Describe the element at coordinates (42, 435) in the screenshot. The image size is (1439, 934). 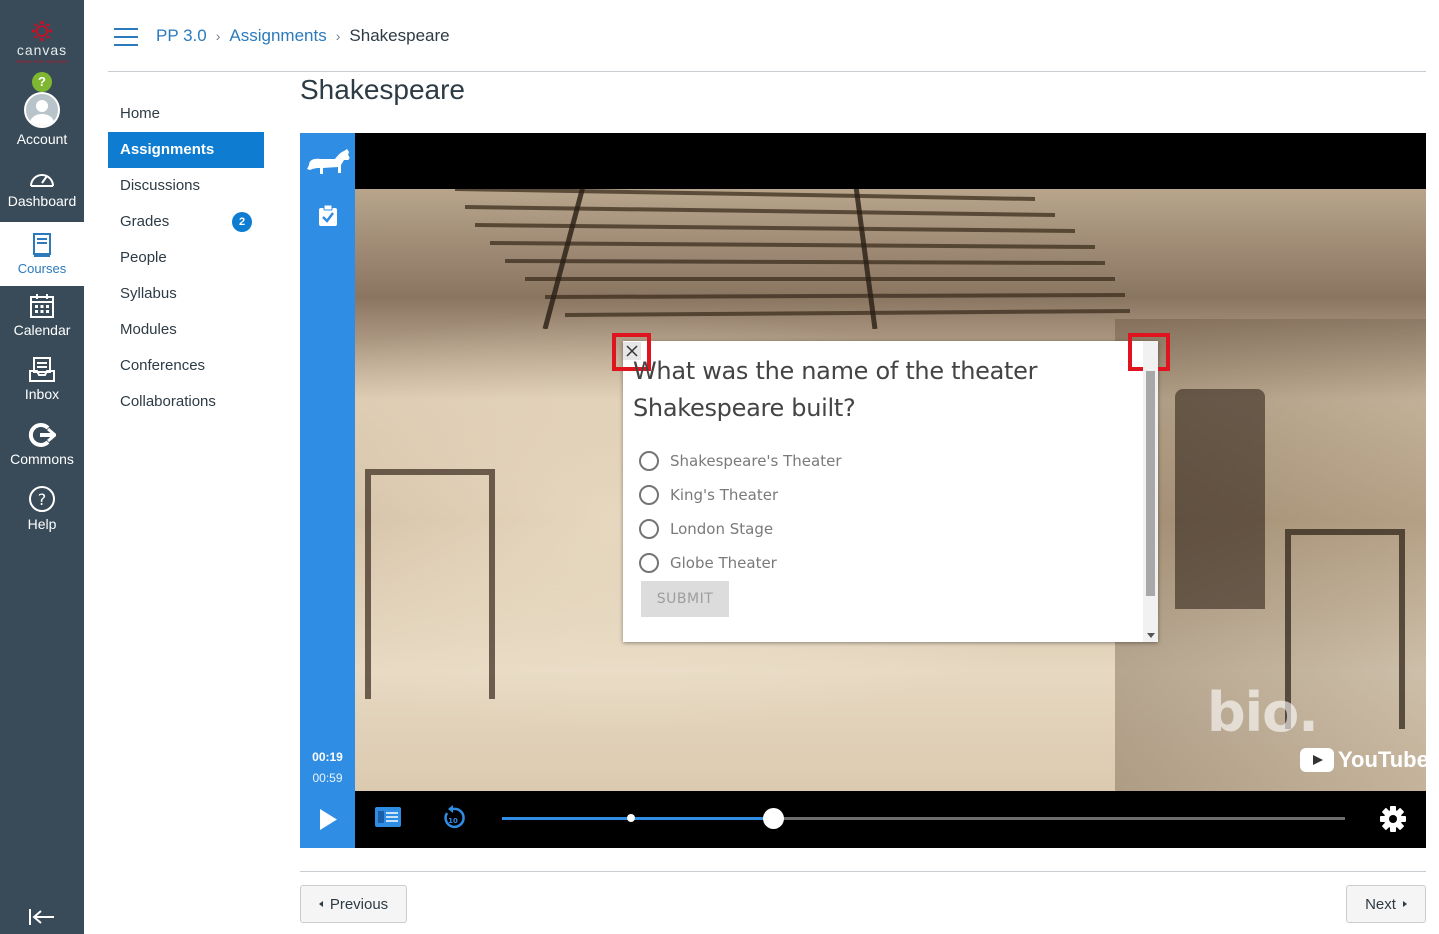
I see `commons-icon` at that location.